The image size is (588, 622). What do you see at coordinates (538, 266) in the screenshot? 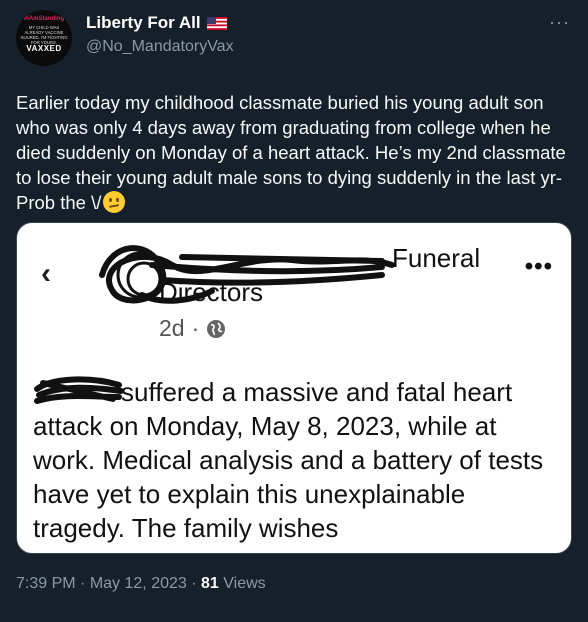
I see `post-options-icon: •••` at bounding box center [538, 266].